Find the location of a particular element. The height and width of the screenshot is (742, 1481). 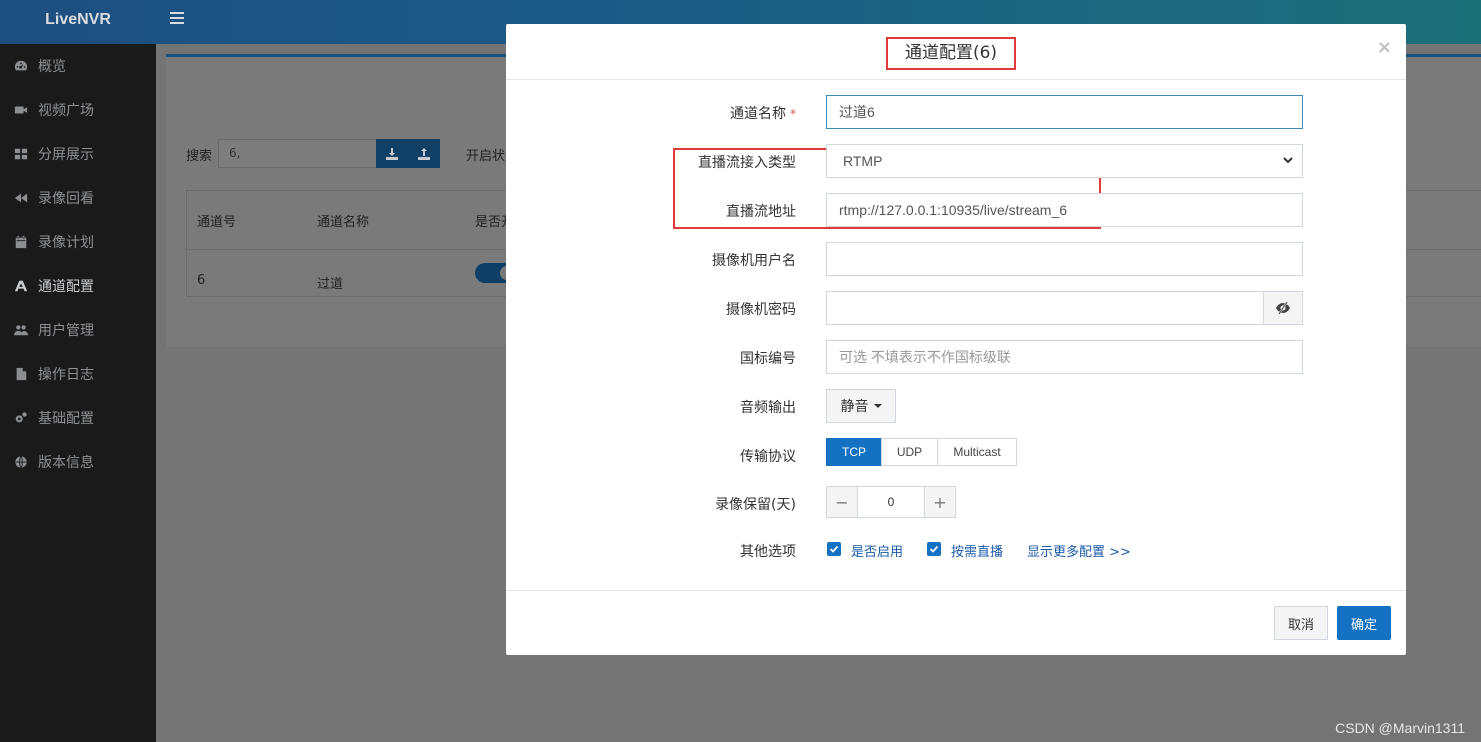

sidebar-item-label: 用户管理 is located at coordinates (66, 331).